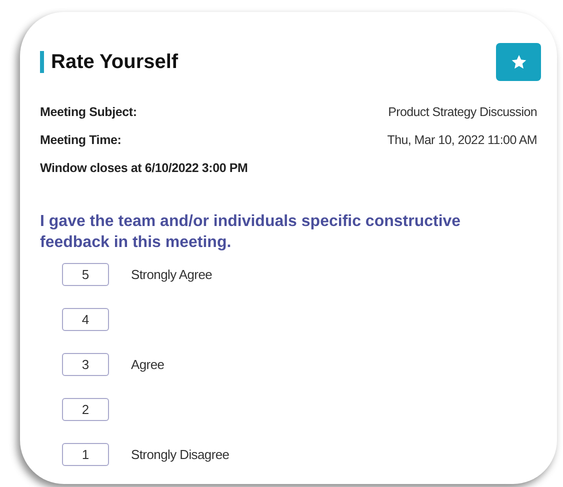 This screenshot has height=487, width=563. I want to click on option-label: Strongly Disagree, so click(180, 454).